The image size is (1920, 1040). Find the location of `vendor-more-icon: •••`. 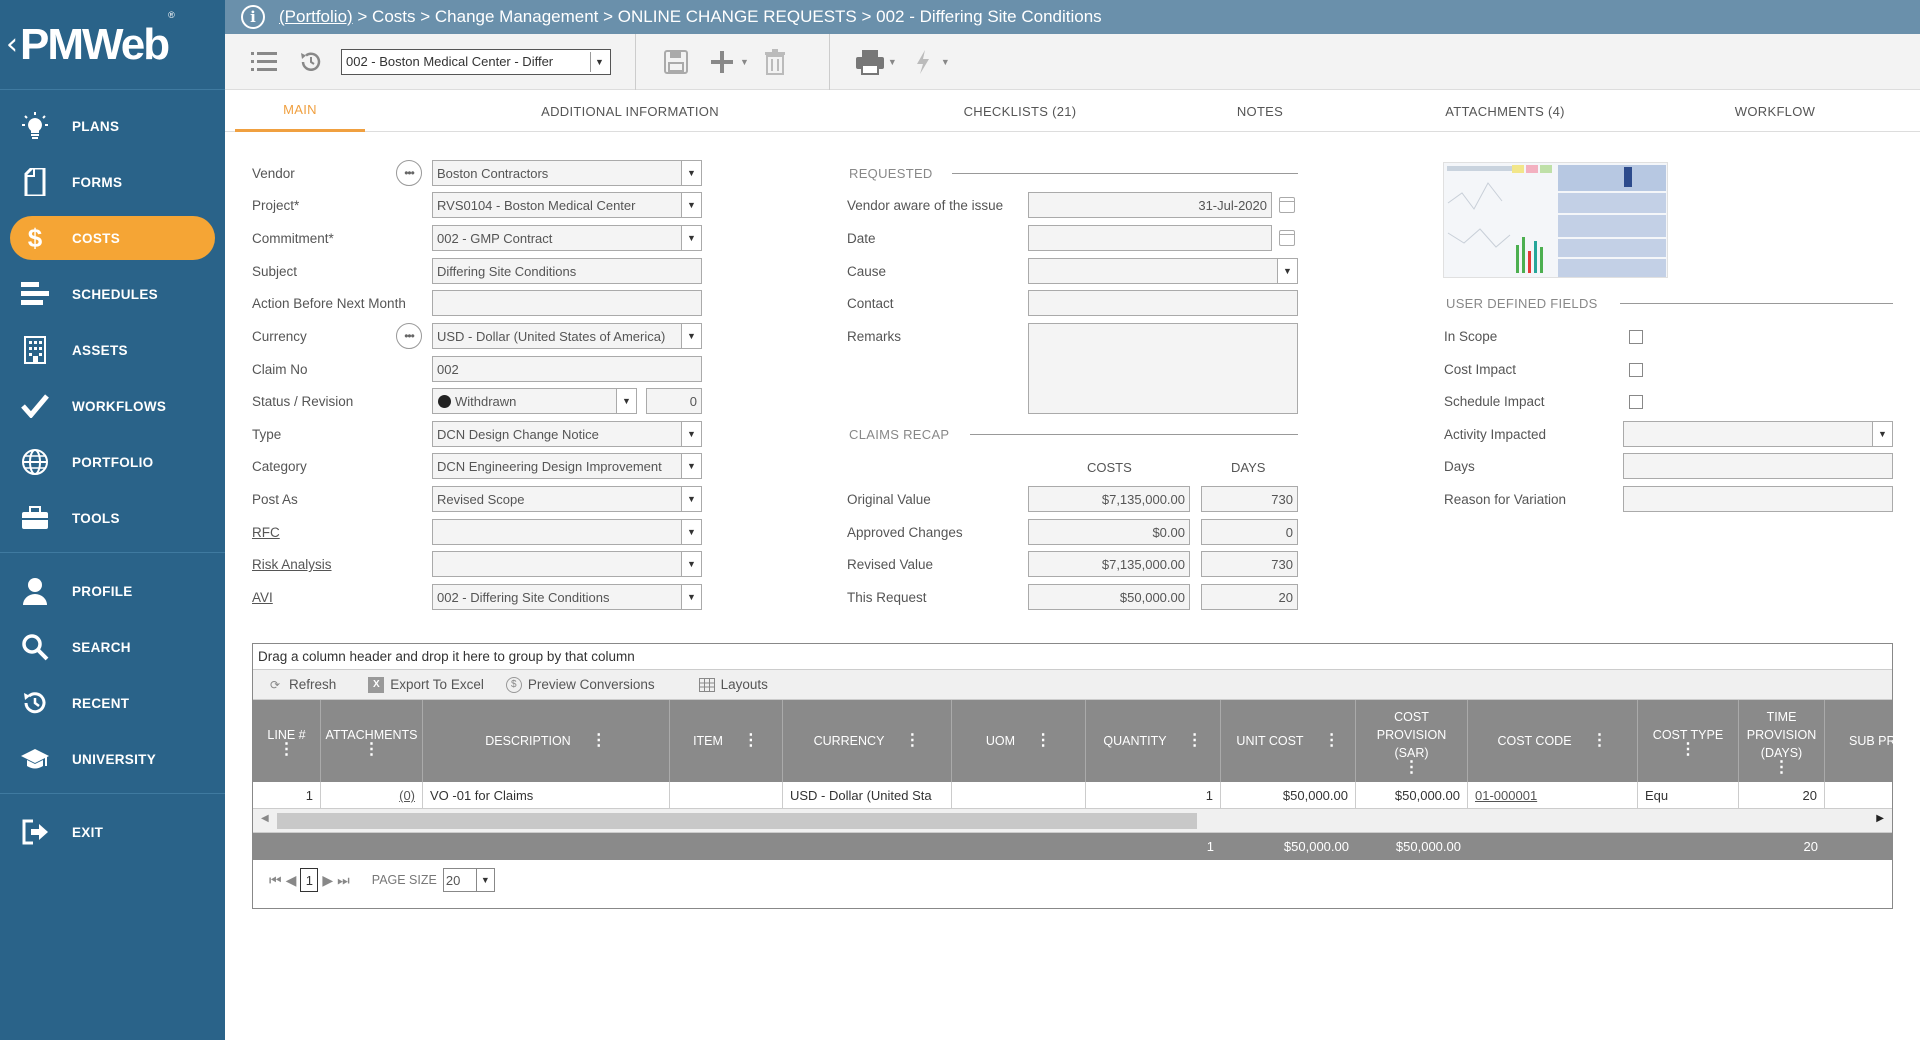

vendor-more-icon: ••• is located at coordinates (409, 173).